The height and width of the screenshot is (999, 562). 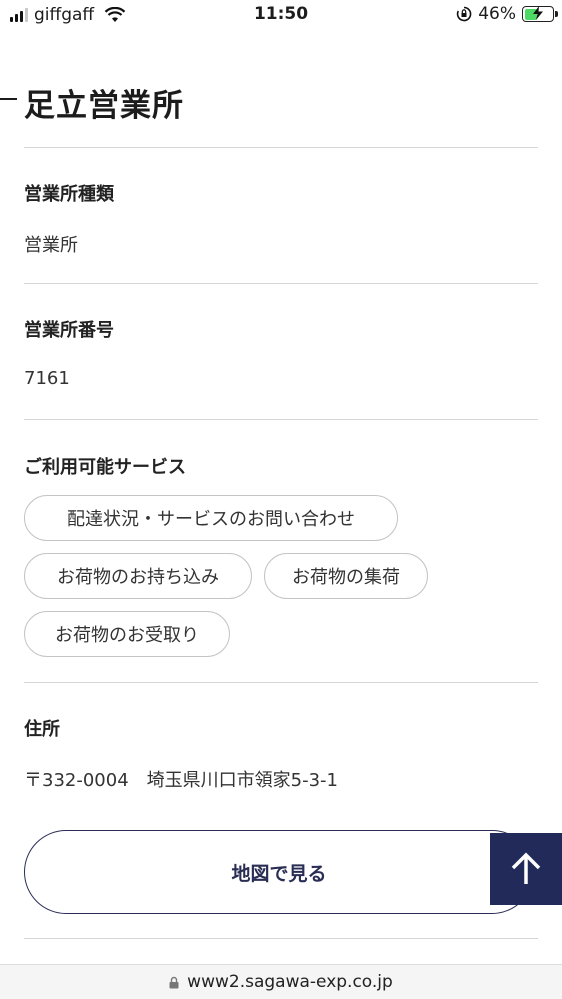 I want to click on battery-charging-icon, so click(x=540, y=14).